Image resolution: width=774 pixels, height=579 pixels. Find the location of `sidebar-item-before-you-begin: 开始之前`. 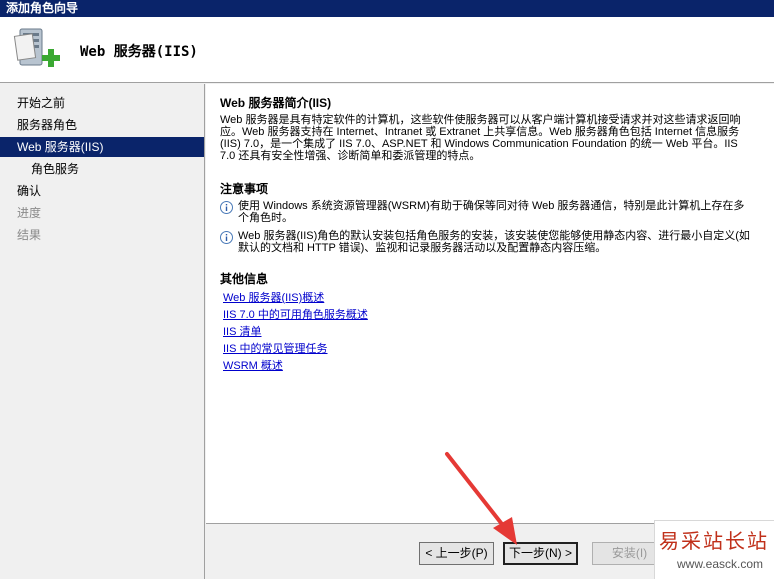

sidebar-item-before-you-begin: 开始之前 is located at coordinates (102, 103).